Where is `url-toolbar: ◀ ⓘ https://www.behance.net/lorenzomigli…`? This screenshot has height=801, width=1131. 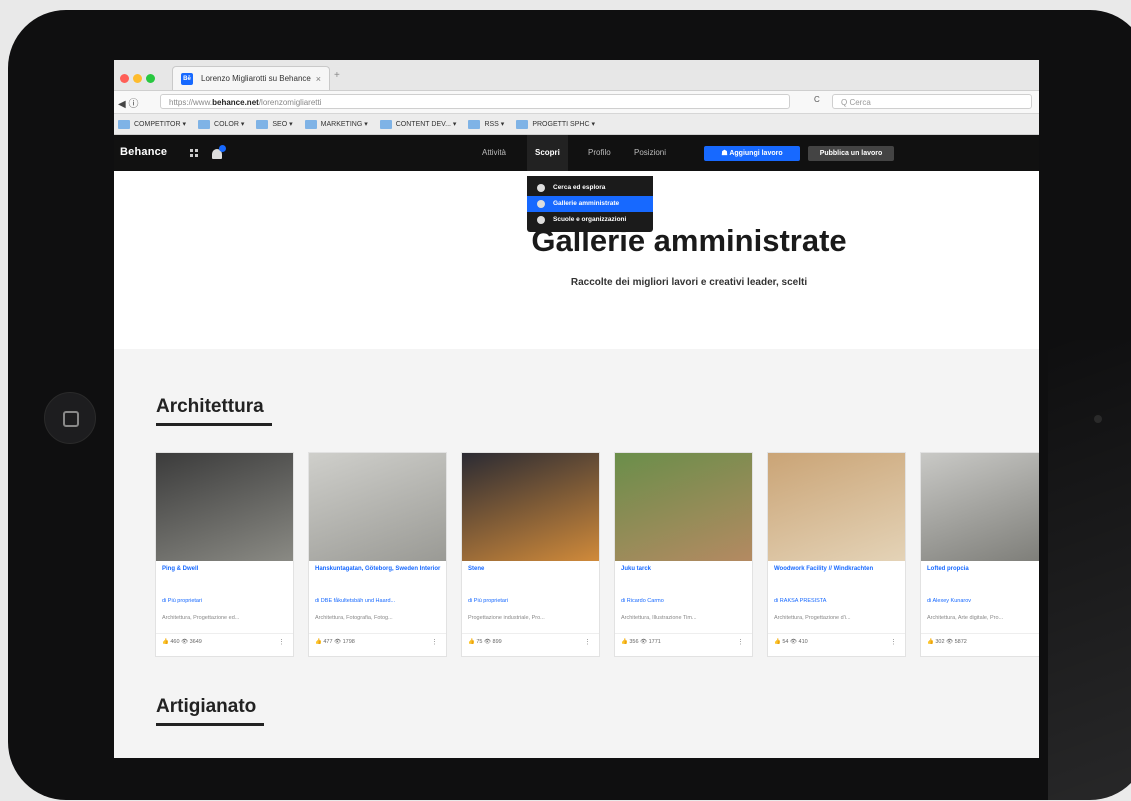 url-toolbar: ◀ ⓘ https://www.behance.net/lorenzomigli… is located at coordinates (576, 102).